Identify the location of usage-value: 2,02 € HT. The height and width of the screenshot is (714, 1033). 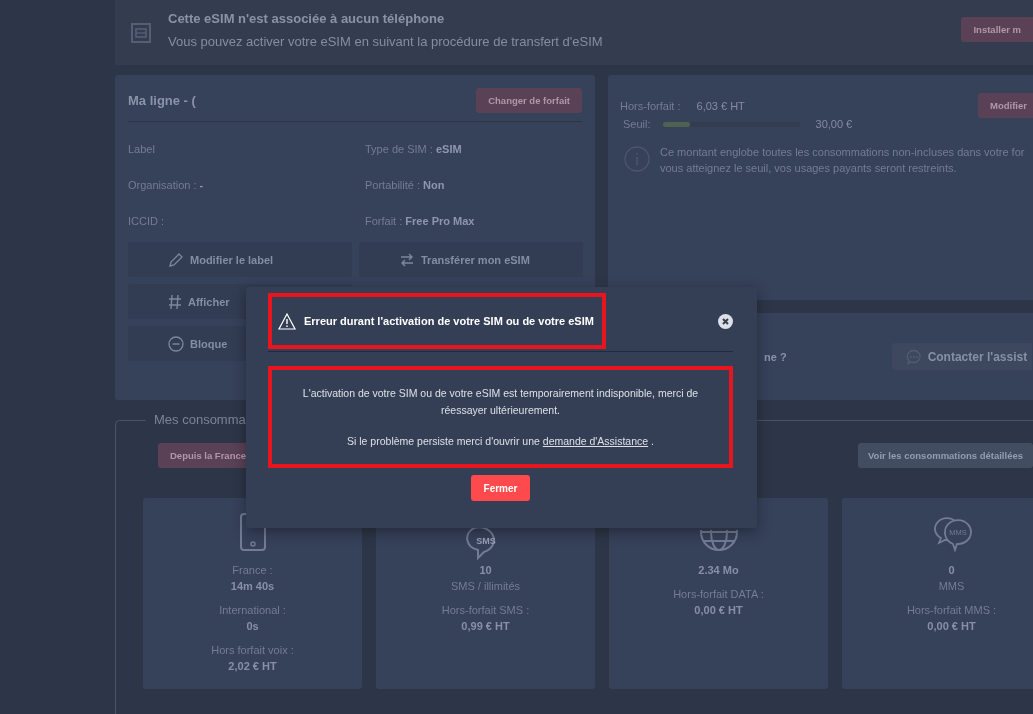
(252, 666).